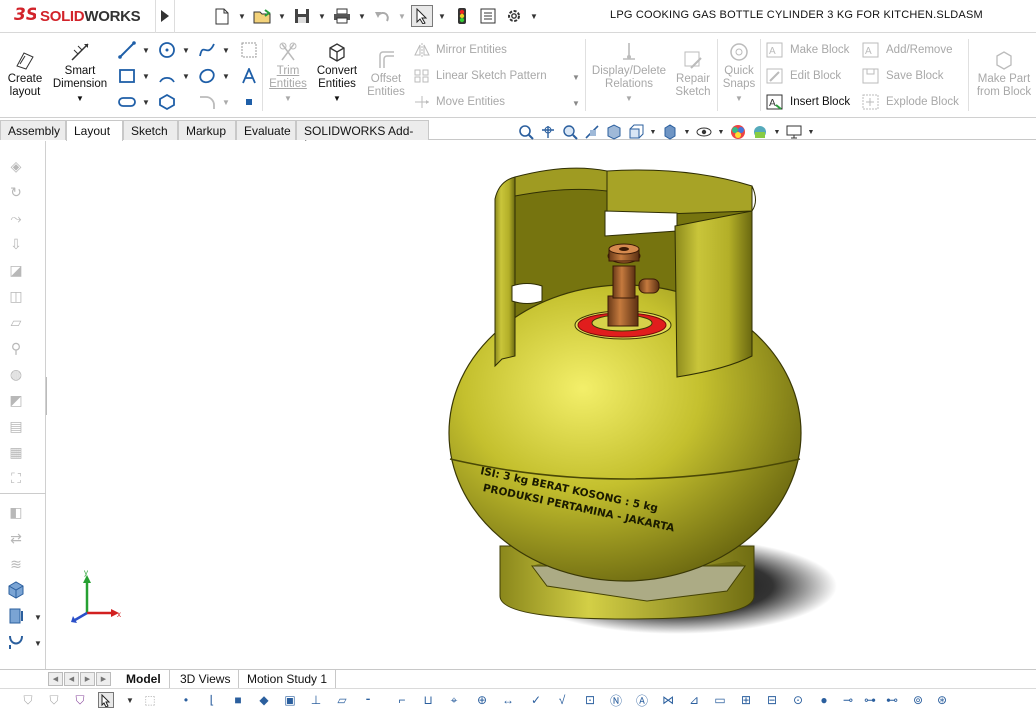 The image size is (1036, 710). I want to click on filter-dimension-icon: ↔, so click(508, 700).